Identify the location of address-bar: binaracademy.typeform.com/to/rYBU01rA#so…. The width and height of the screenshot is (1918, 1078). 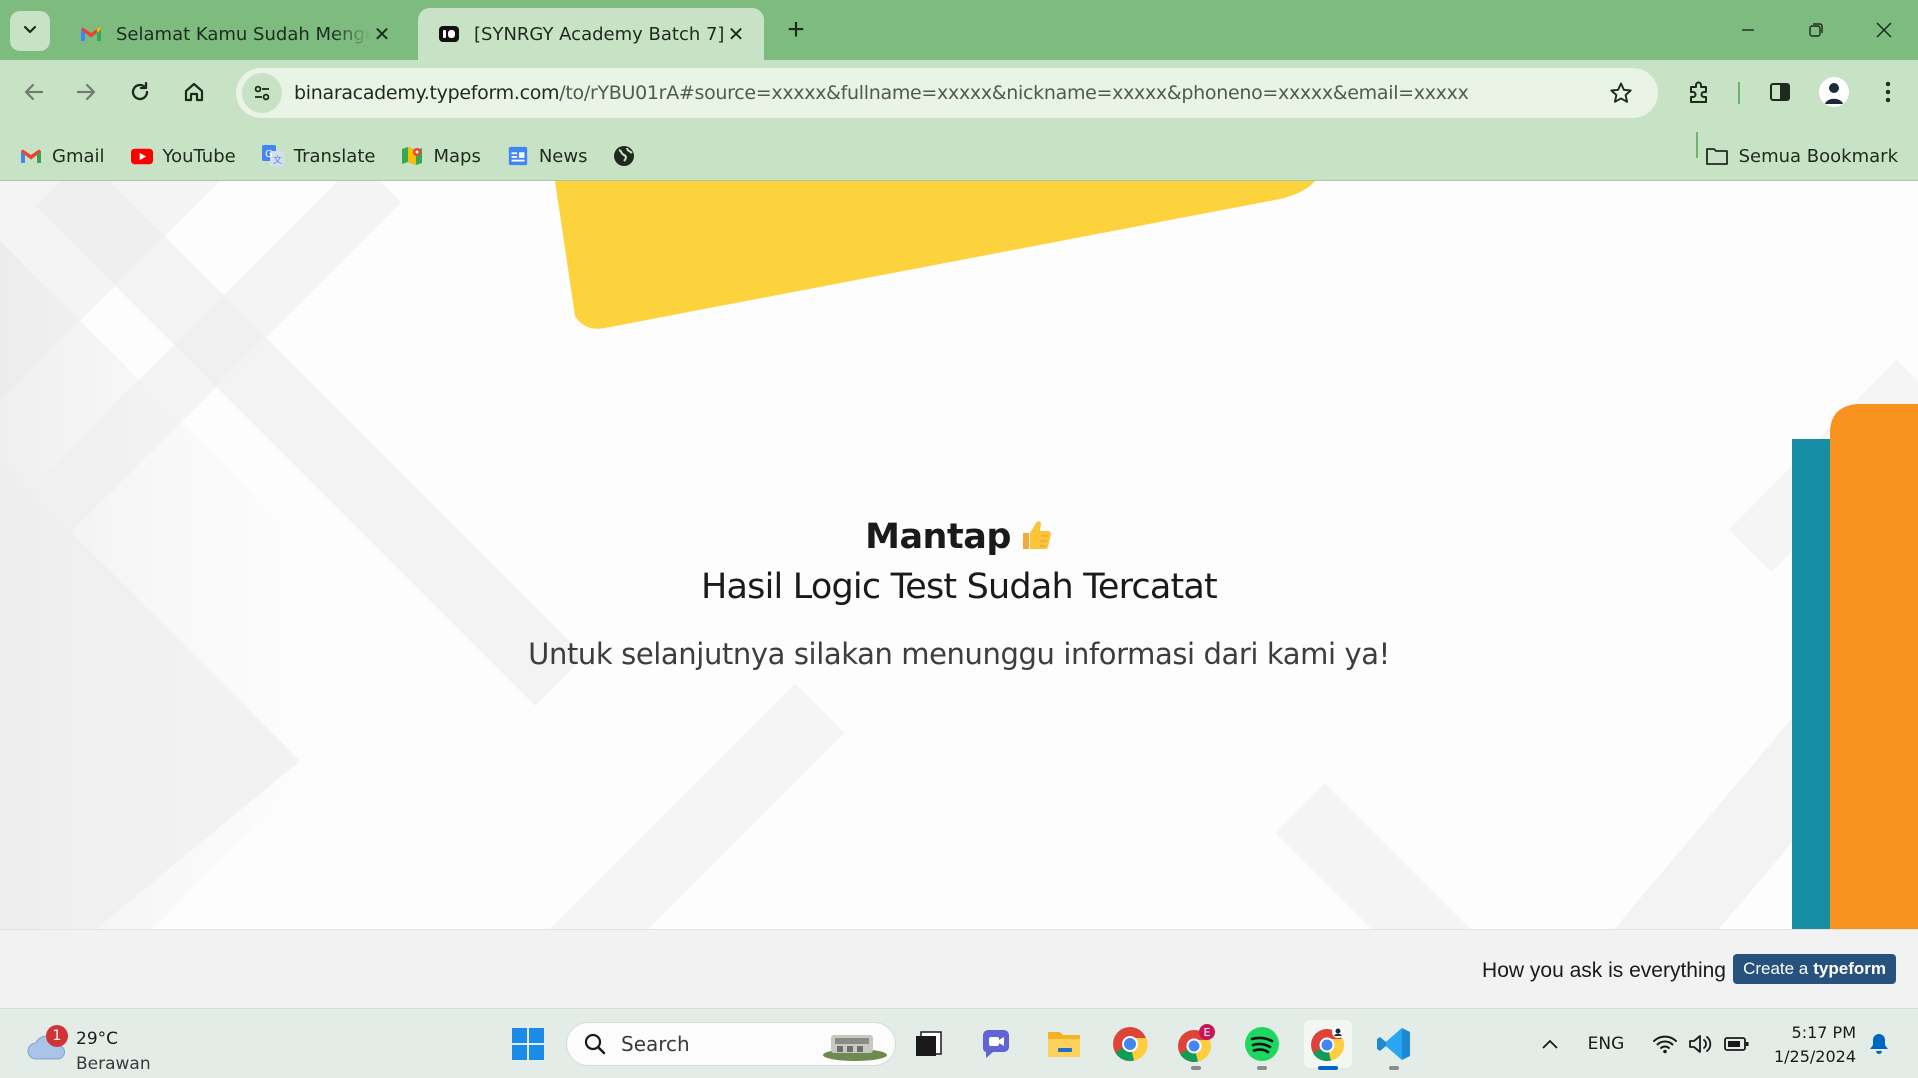
(947, 93).